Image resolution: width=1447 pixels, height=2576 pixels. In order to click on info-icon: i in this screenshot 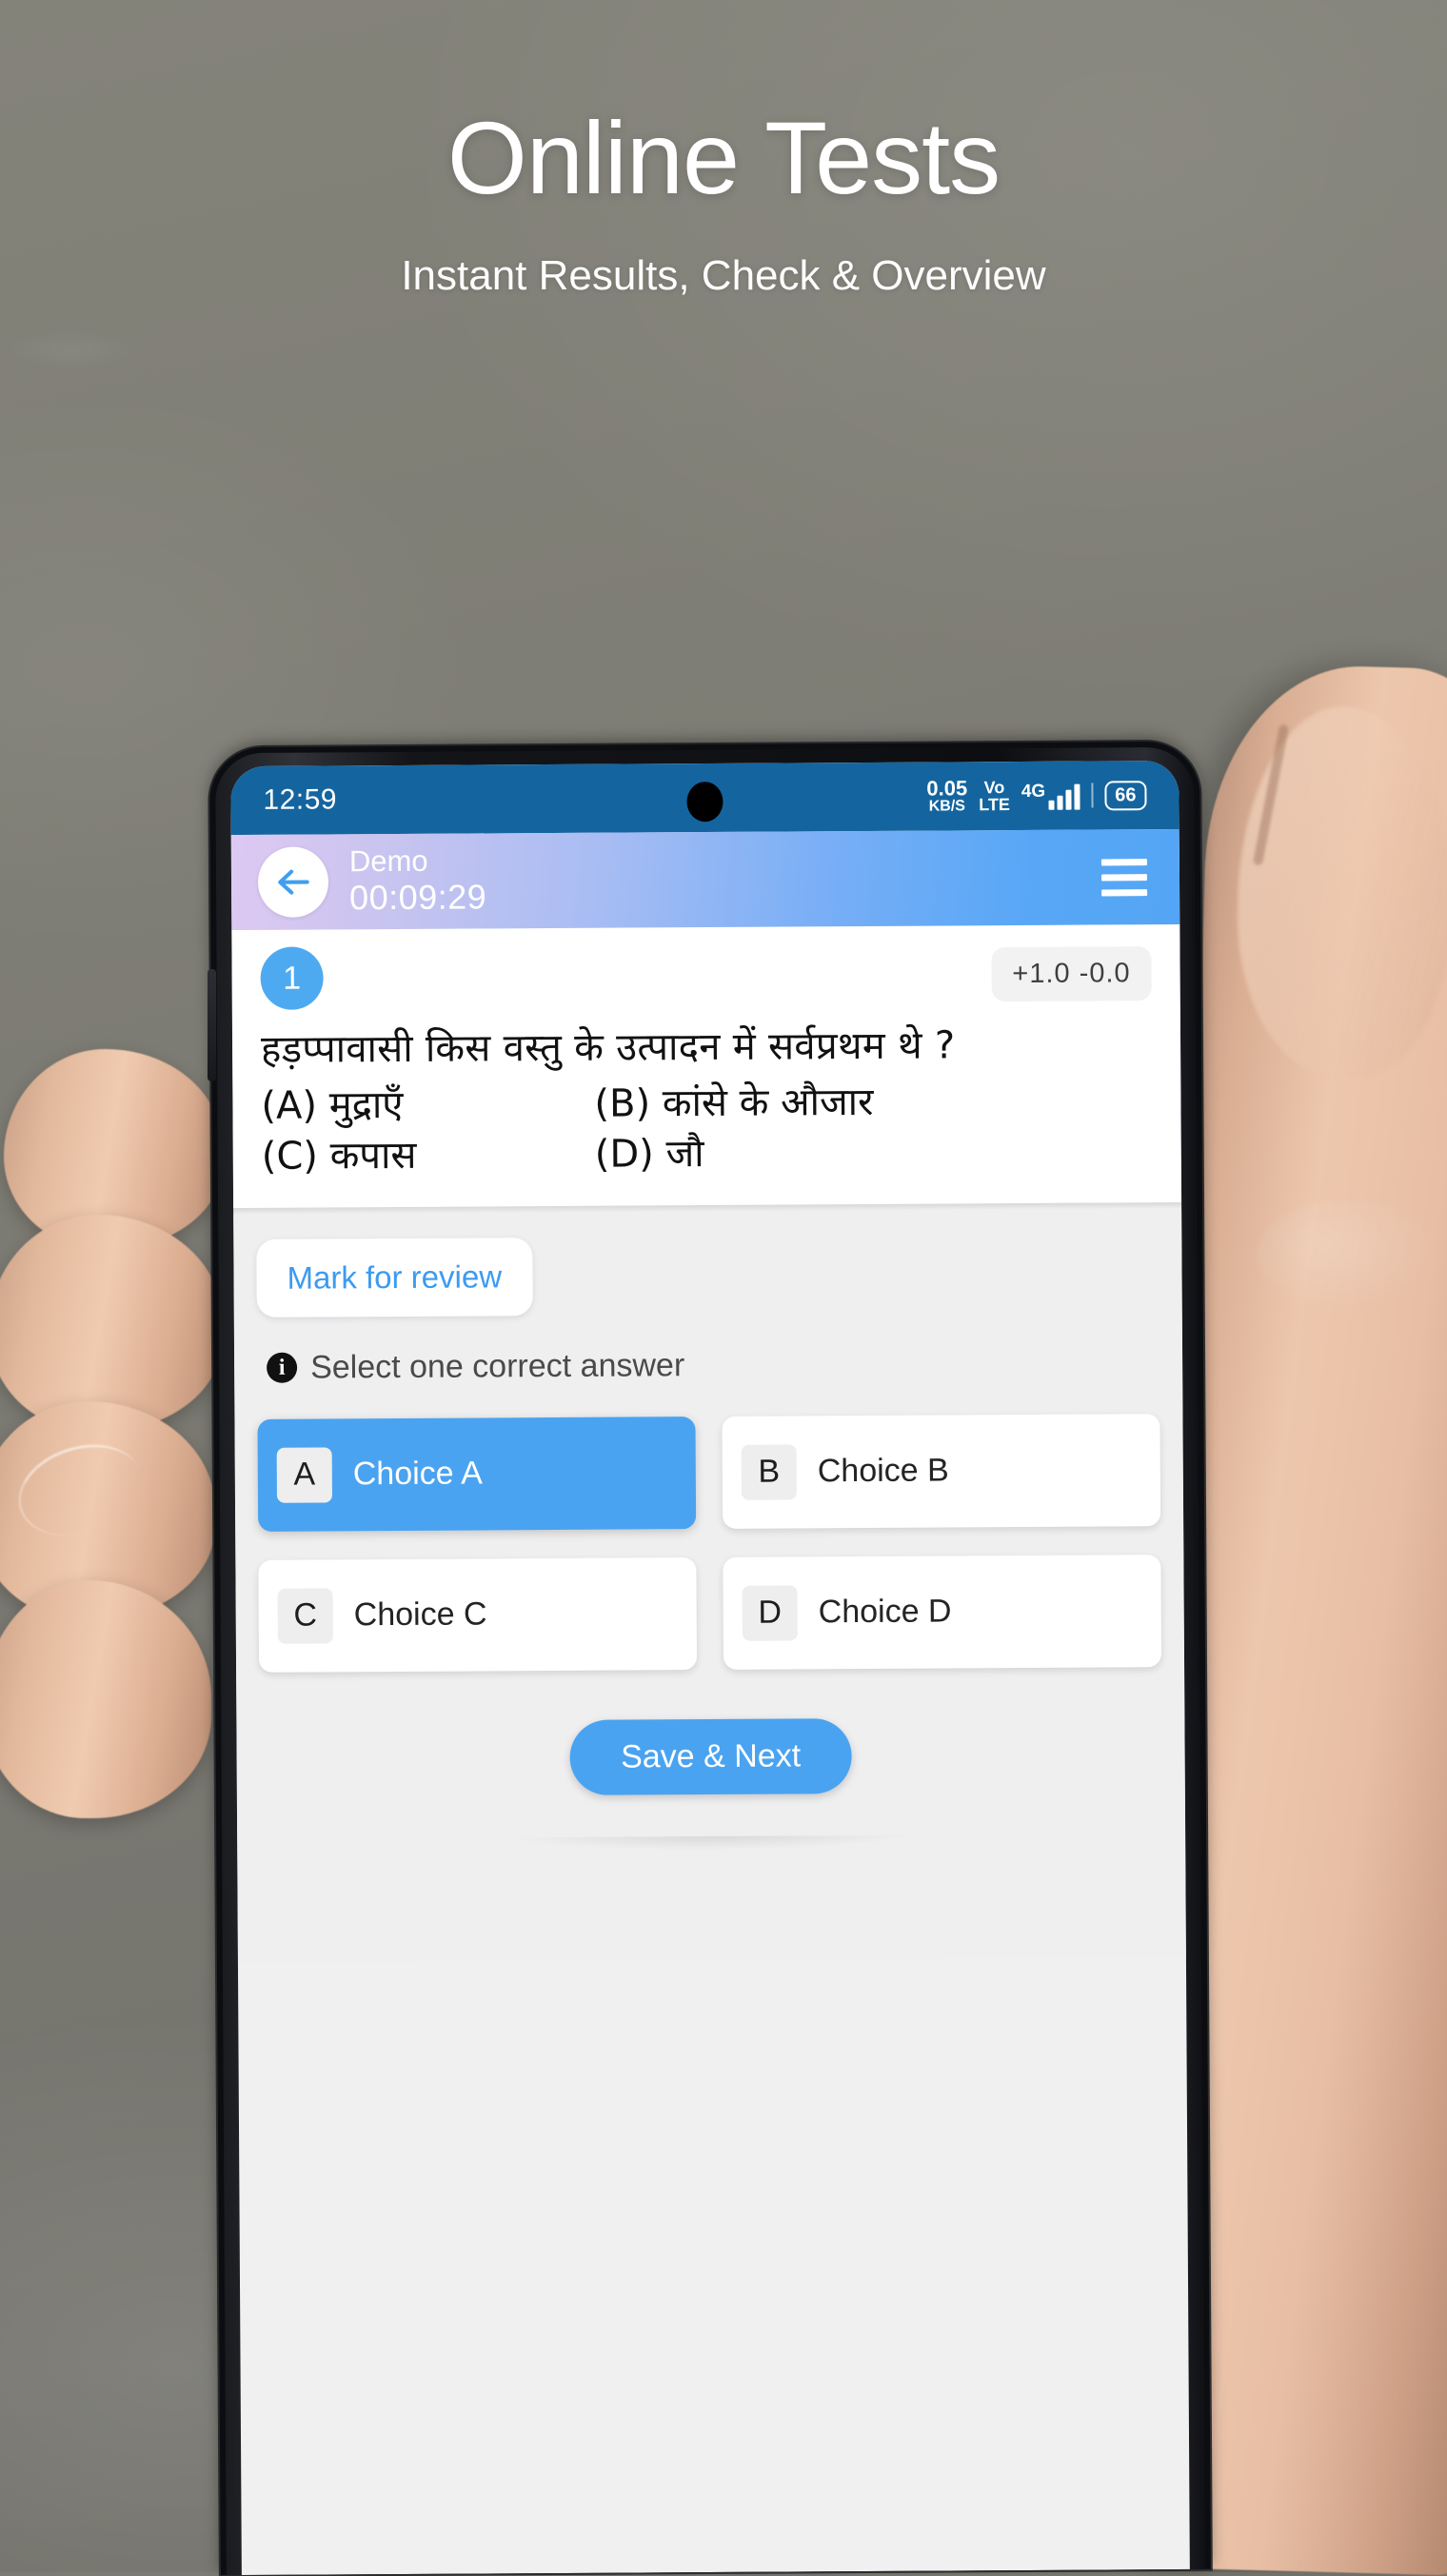, I will do `click(282, 1368)`.